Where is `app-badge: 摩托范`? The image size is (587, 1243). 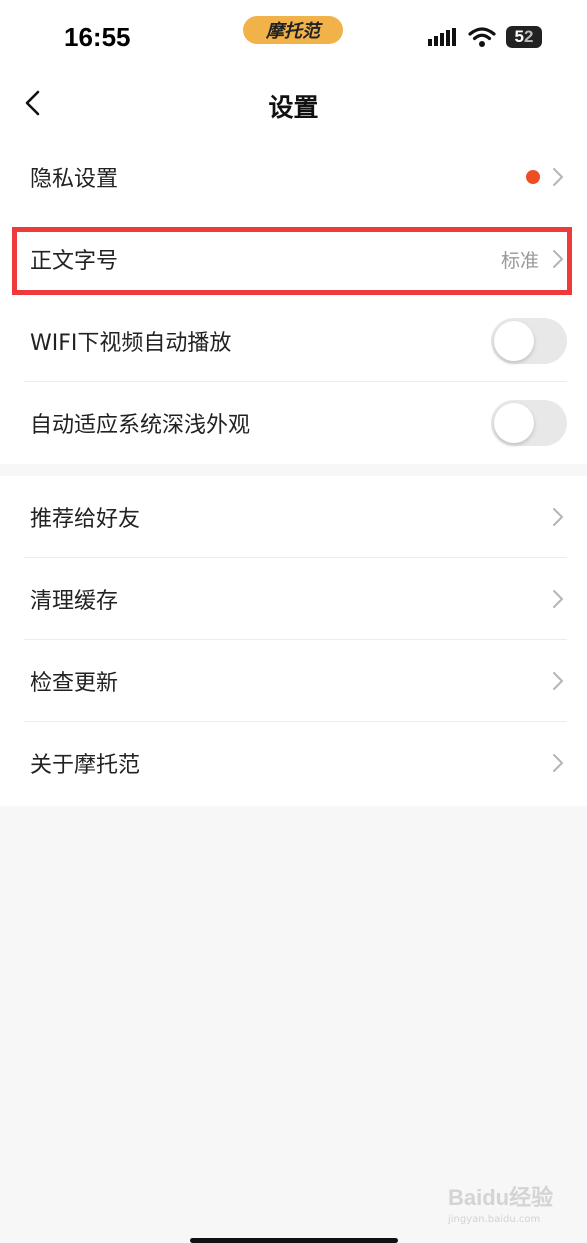
app-badge: 摩托范 is located at coordinates (293, 30).